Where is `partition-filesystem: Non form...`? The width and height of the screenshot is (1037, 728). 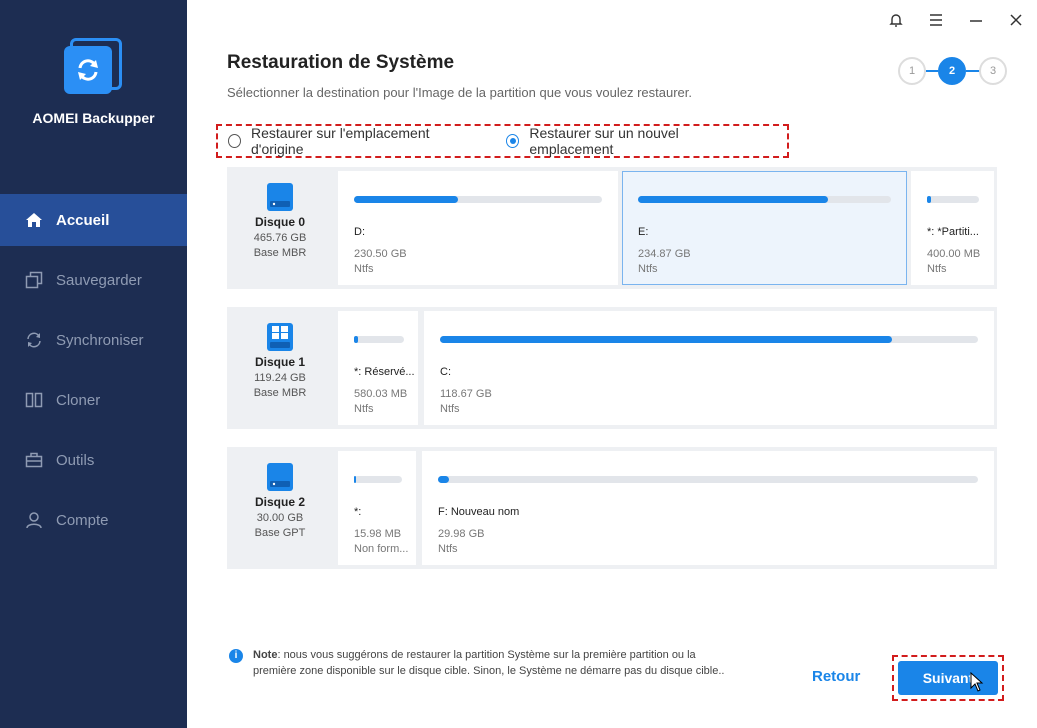 partition-filesystem: Non form... is located at coordinates (381, 549).